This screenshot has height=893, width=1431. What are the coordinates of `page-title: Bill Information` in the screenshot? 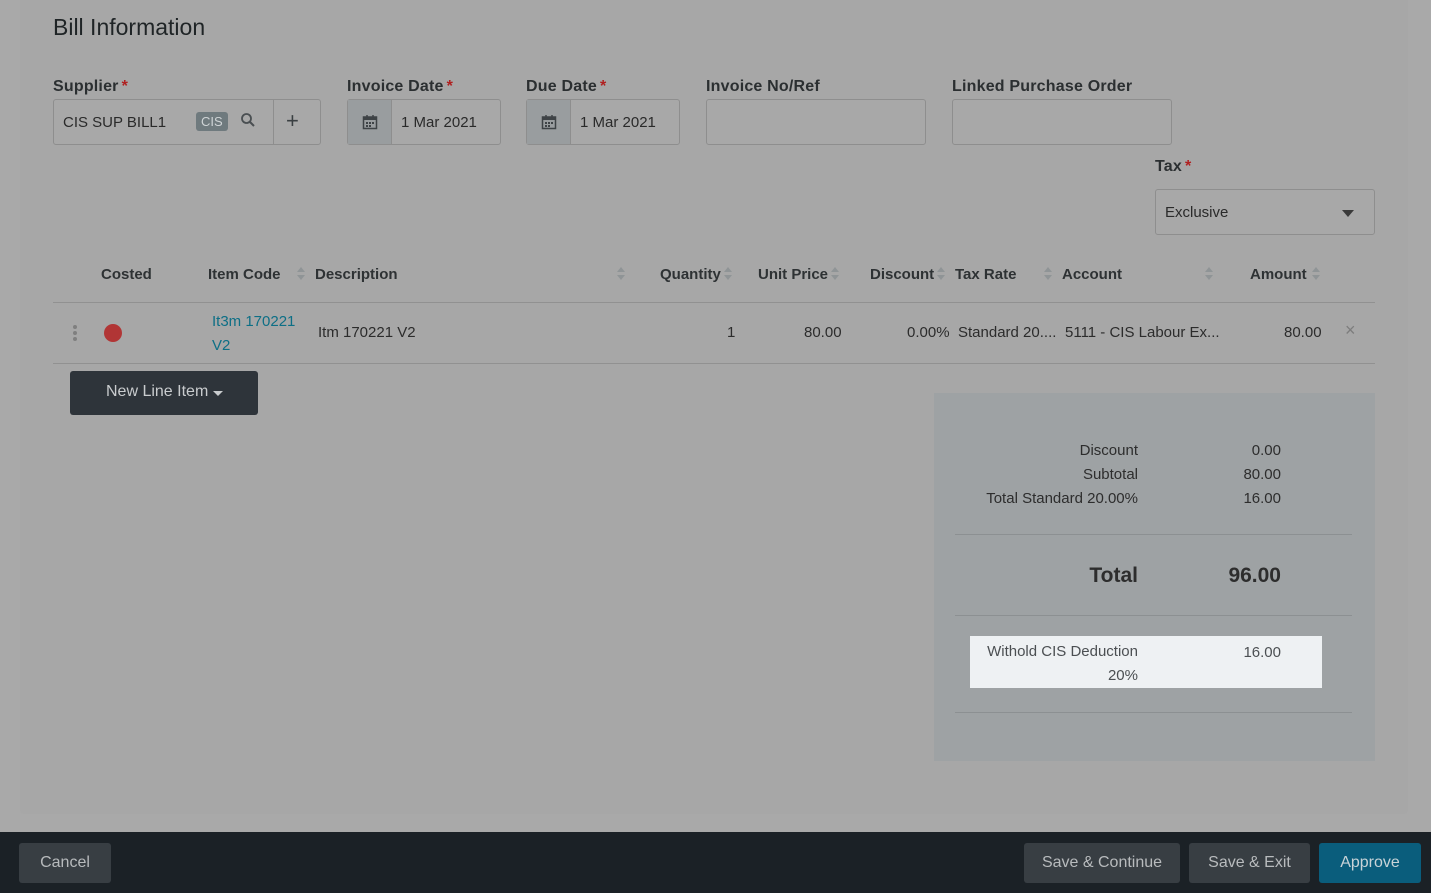 It's located at (129, 27).